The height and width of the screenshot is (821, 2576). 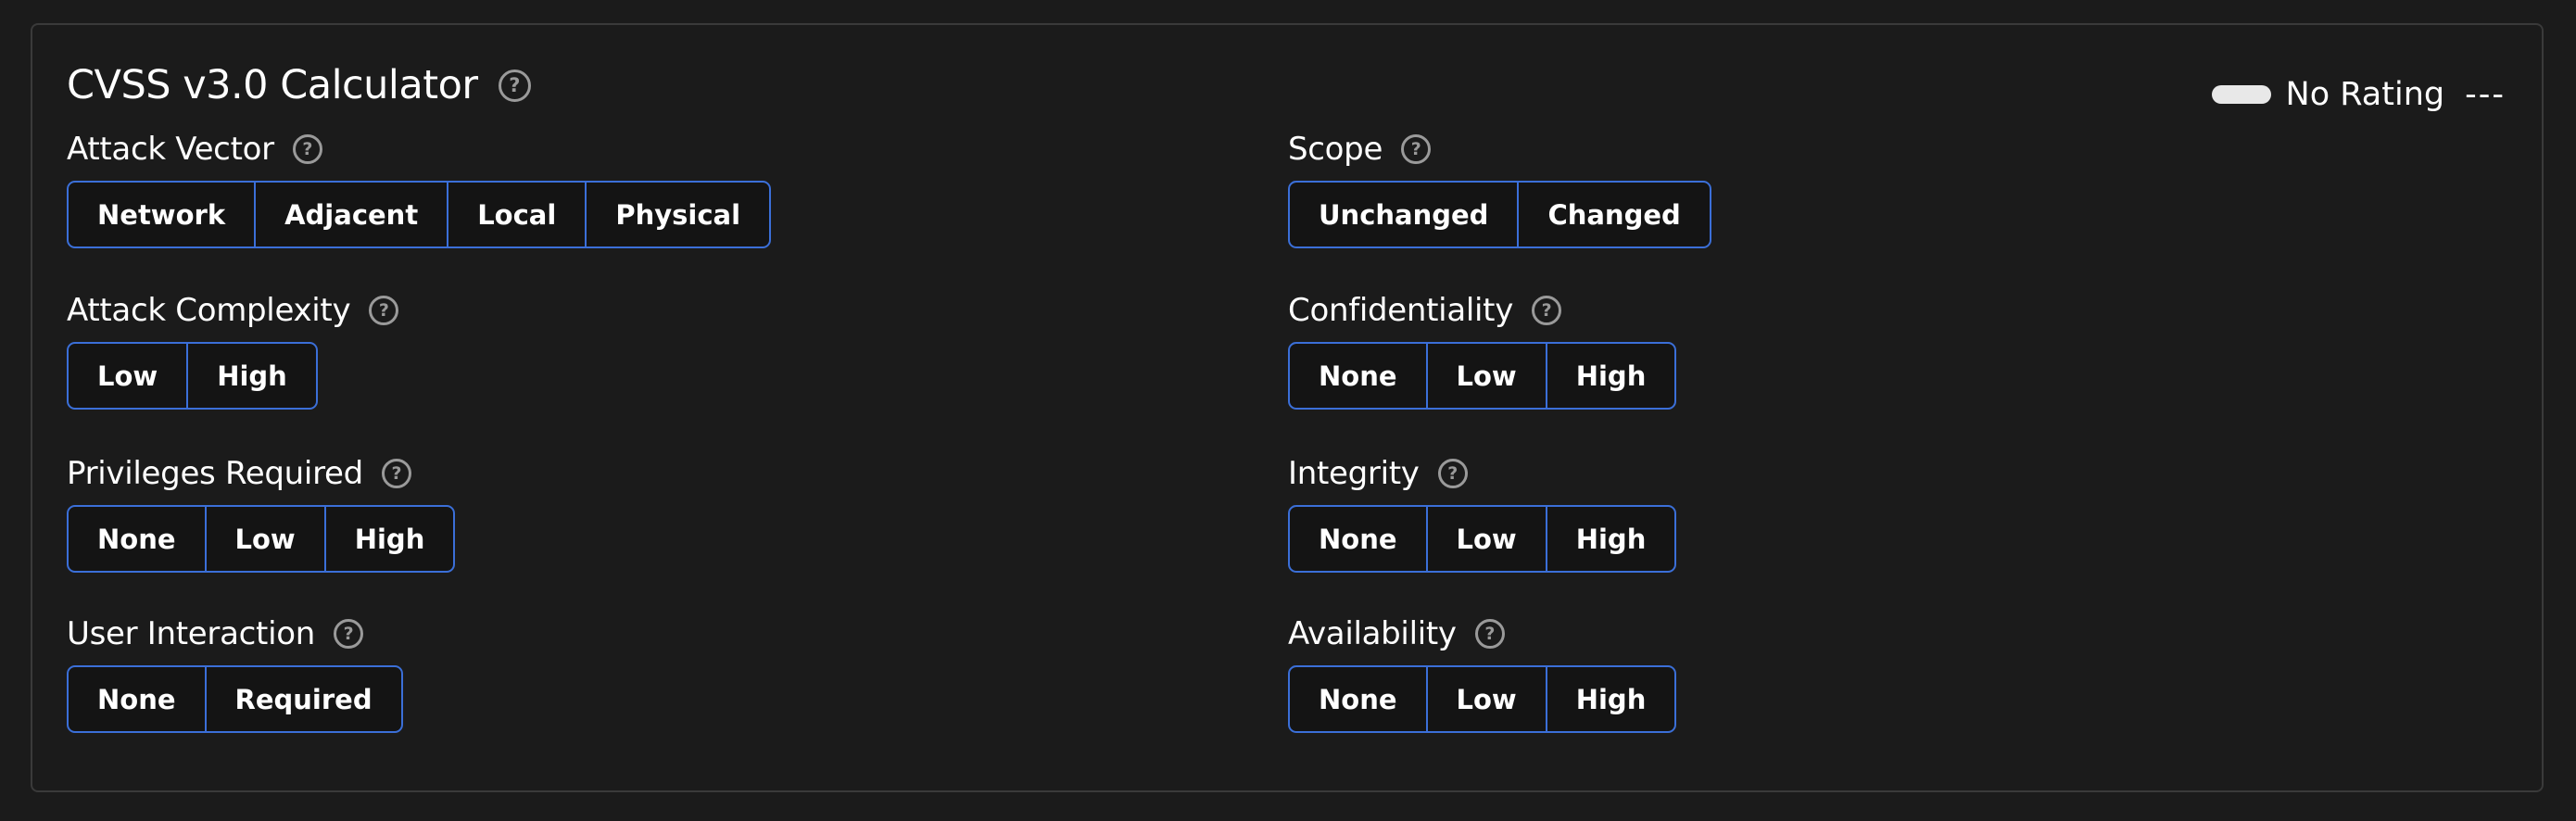 I want to click on option-local: Local, so click(x=516, y=214).